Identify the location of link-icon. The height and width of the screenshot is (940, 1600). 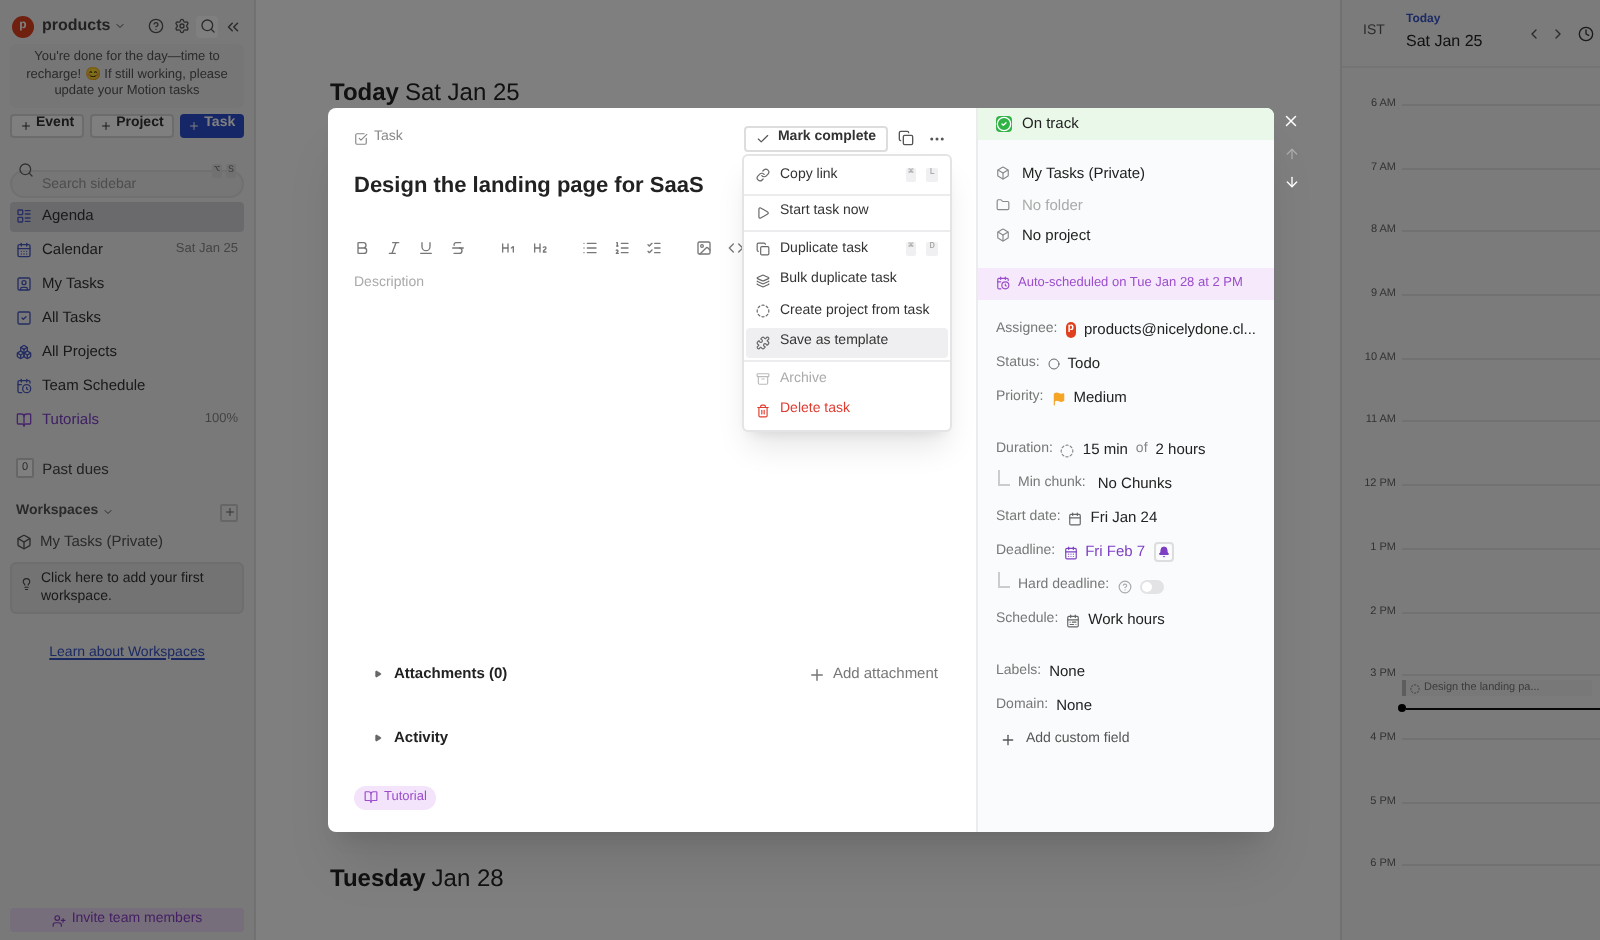
(763, 175).